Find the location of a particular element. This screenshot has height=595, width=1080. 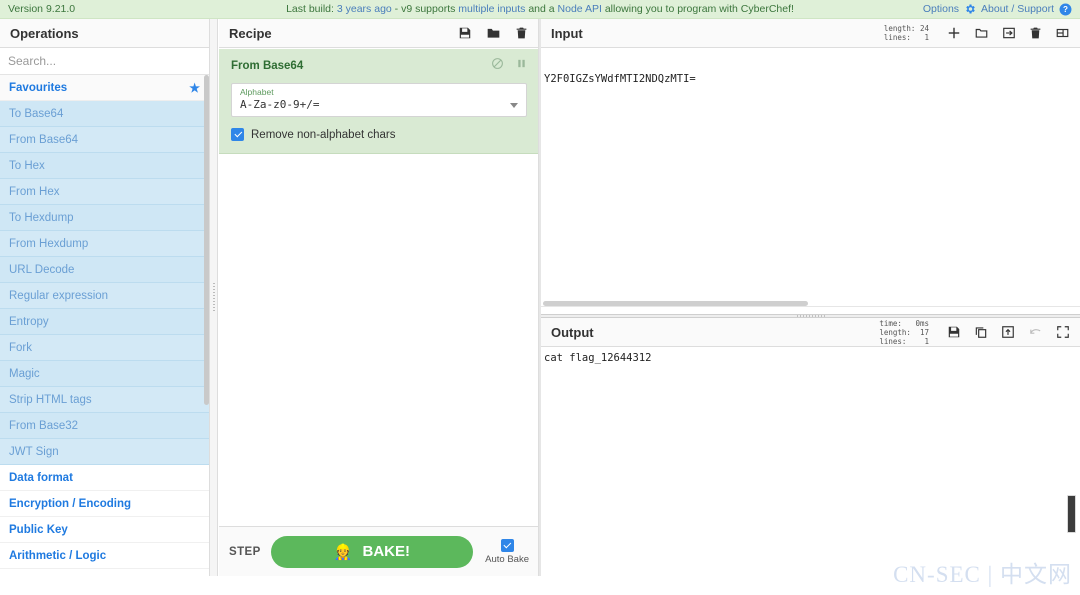

multiple-inputs-link: multiple inputs is located at coordinates (491, 9).